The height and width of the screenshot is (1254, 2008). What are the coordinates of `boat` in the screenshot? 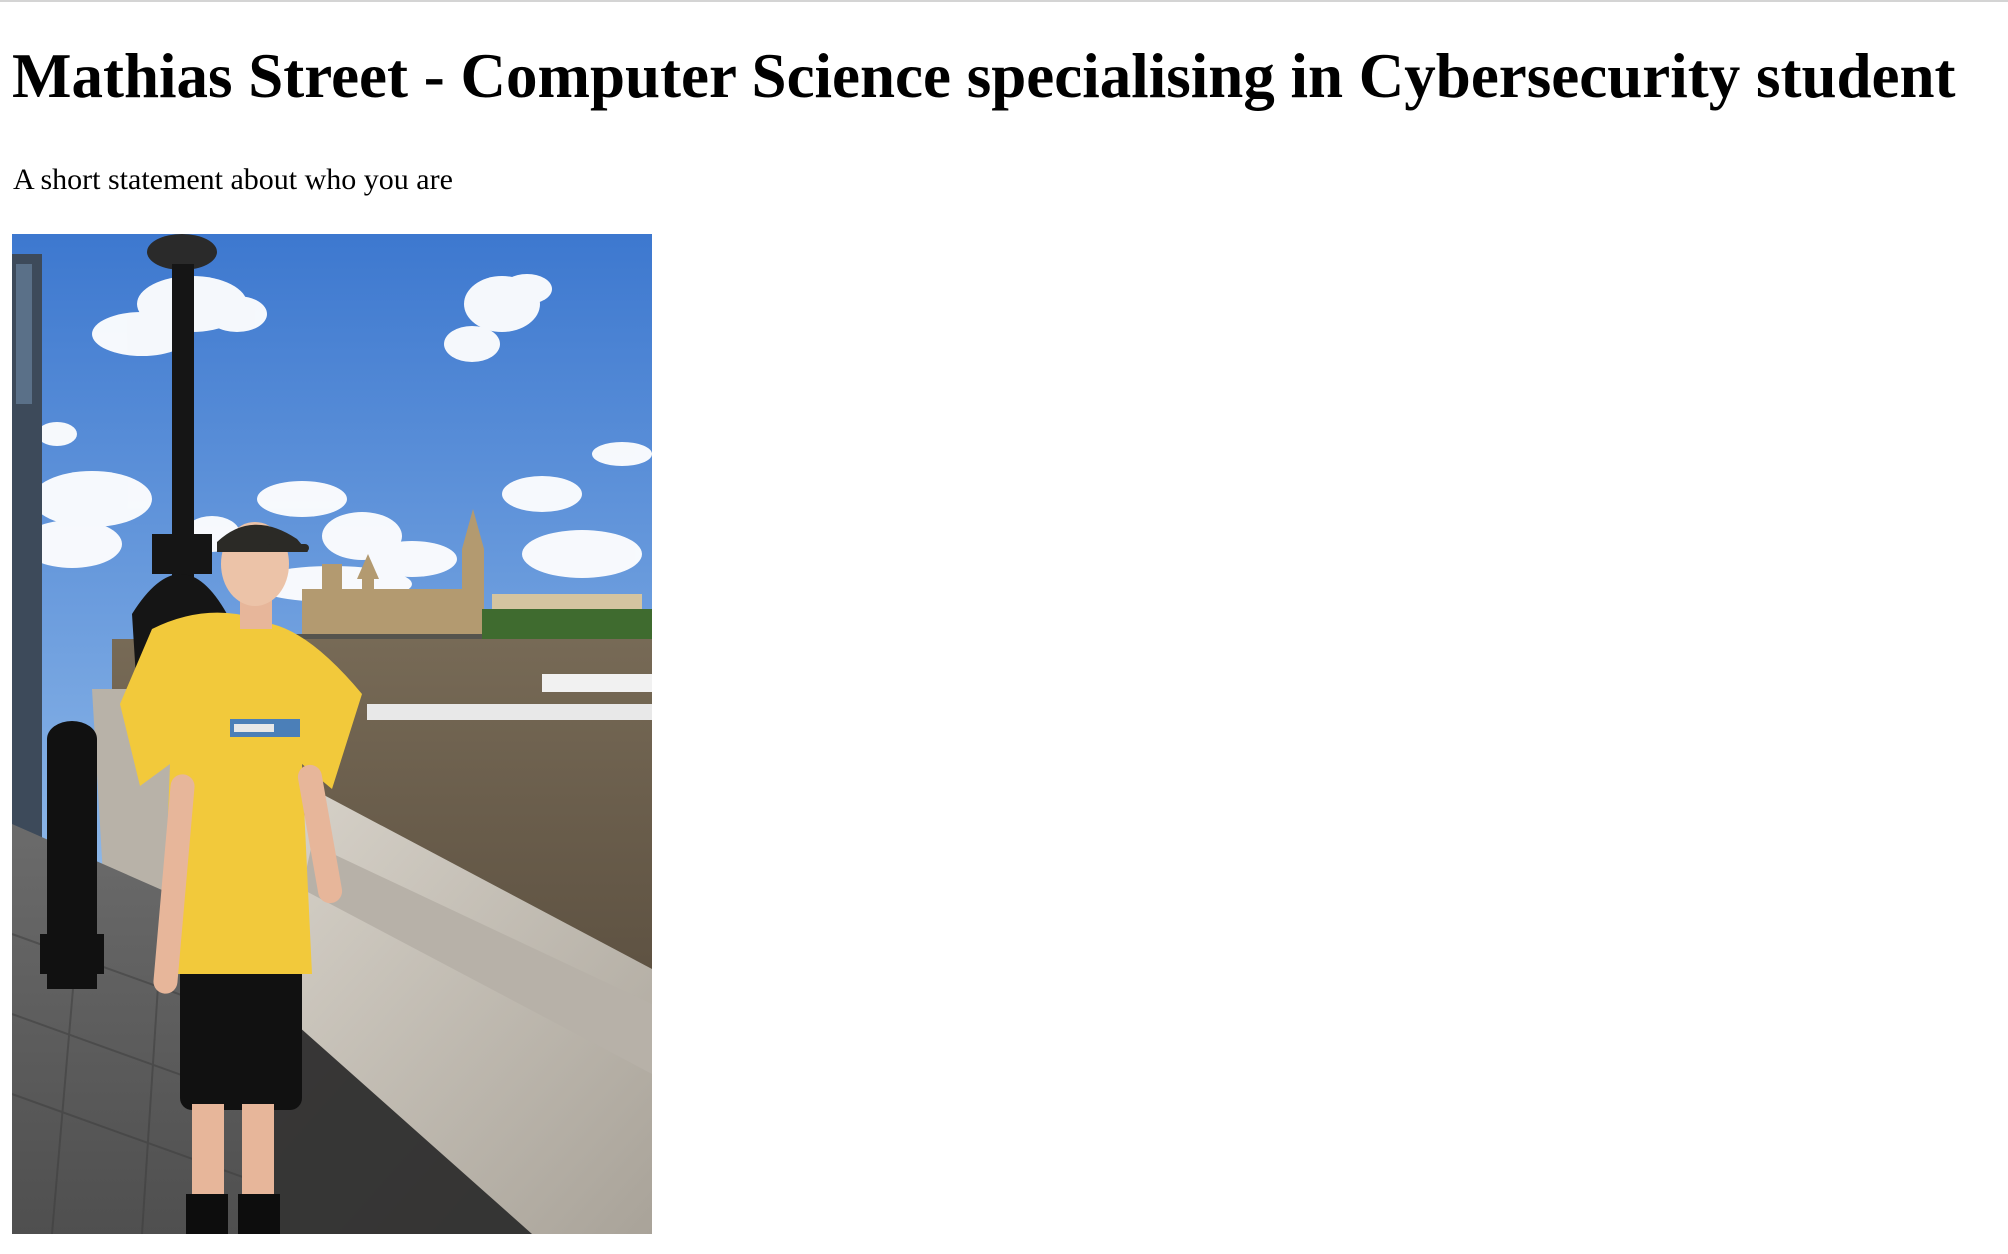 It's located at (597, 683).